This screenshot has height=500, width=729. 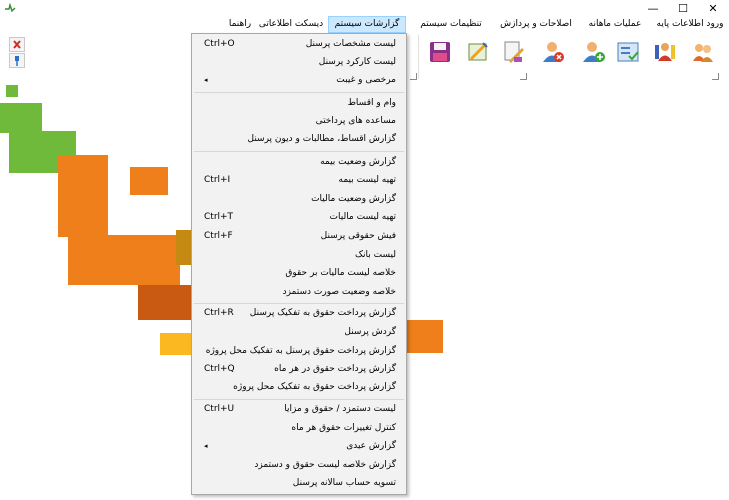 I want to click on close-window-button: ✕, so click(x=713, y=8).